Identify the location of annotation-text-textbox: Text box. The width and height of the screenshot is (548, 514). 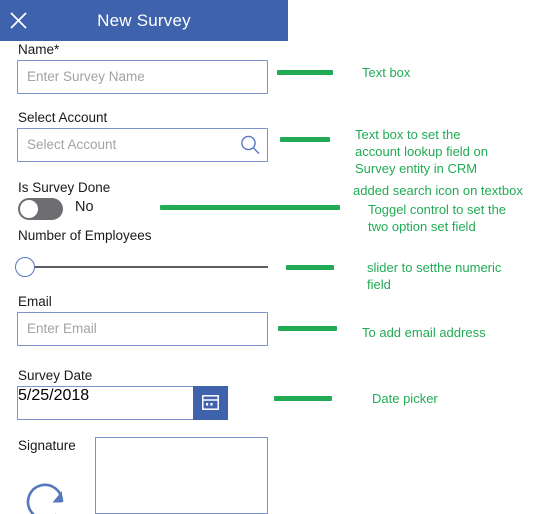
(386, 72).